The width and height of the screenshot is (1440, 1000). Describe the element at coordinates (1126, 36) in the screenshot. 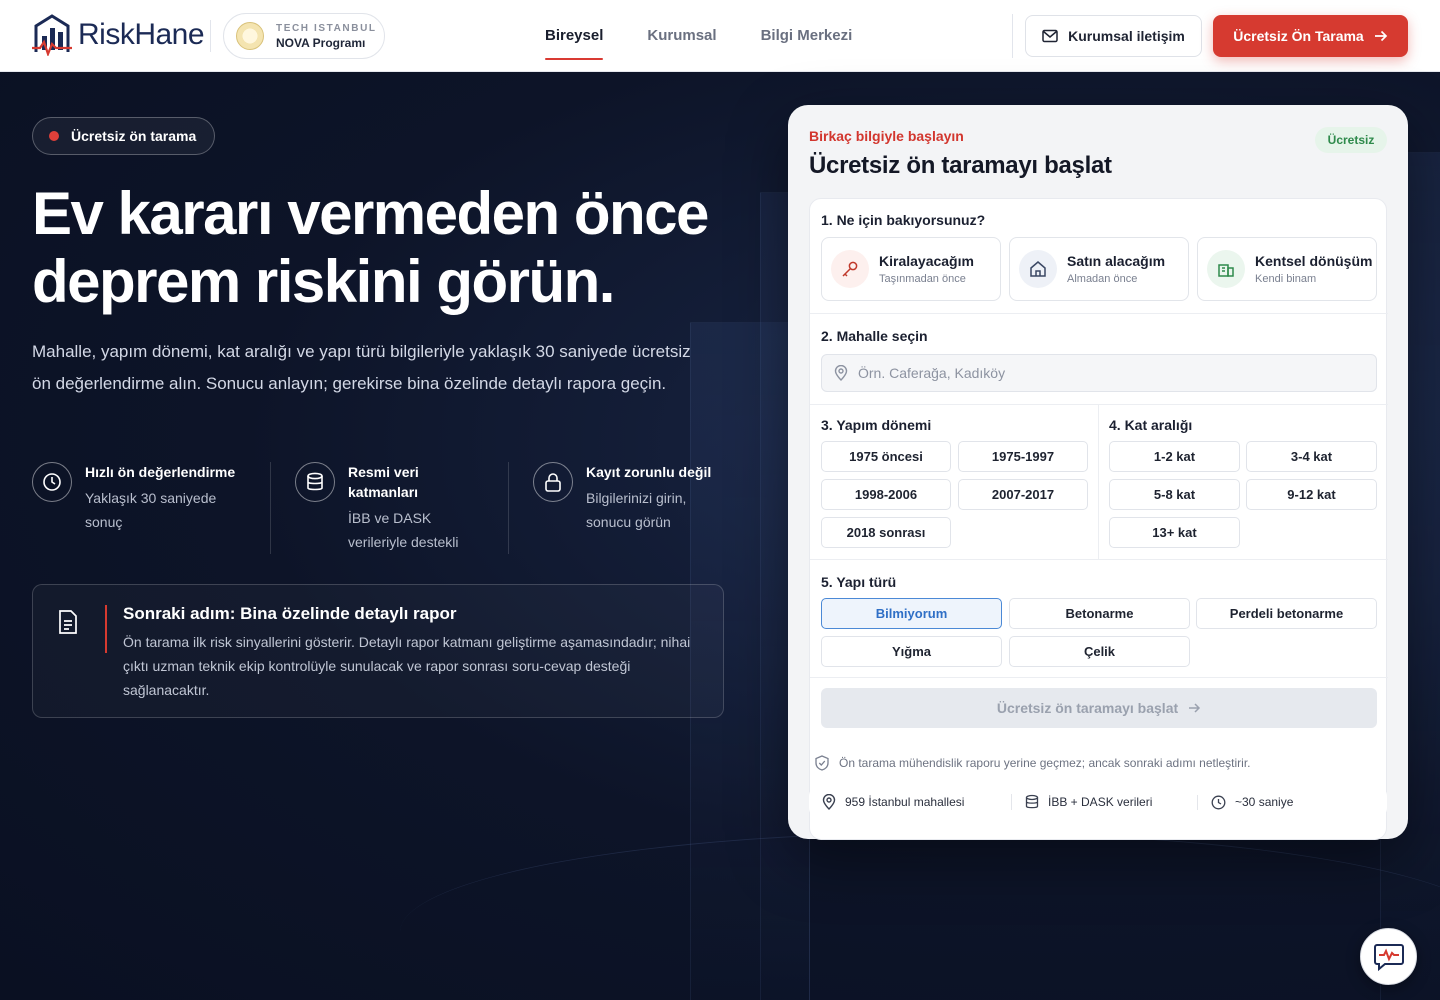

I see `corporate-contact-label: Kurumsal iletişim` at that location.